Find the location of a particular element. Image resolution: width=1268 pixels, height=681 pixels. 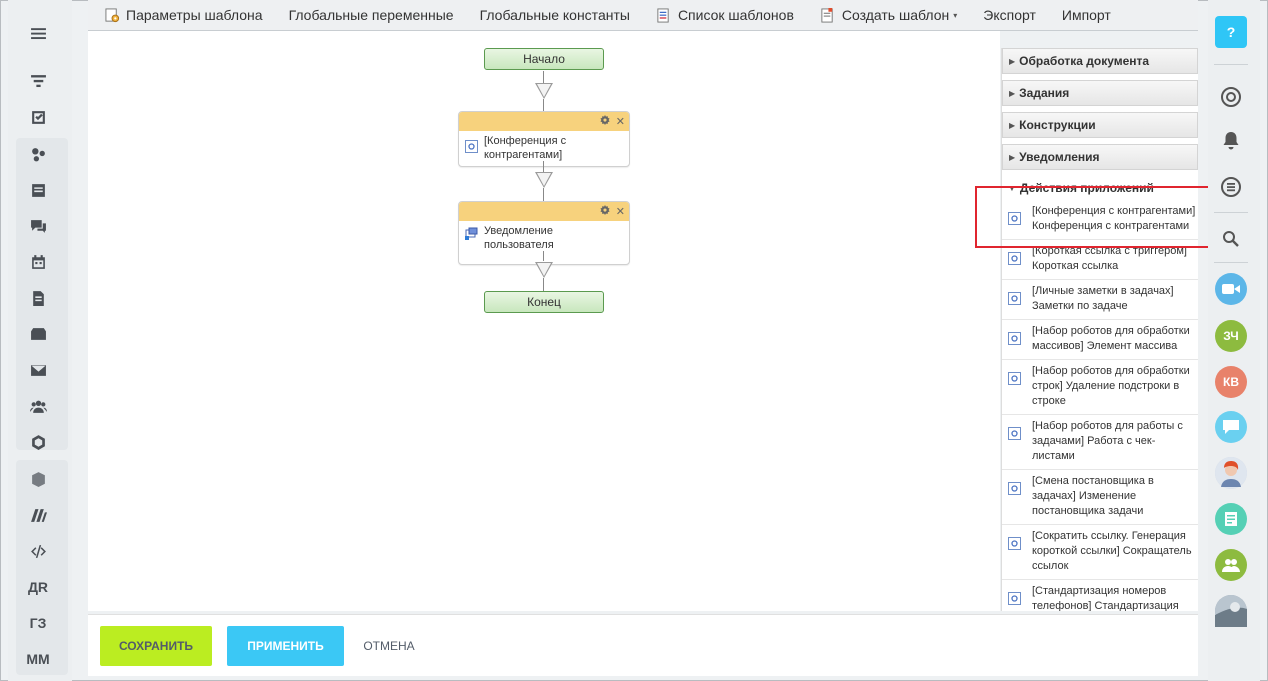

palette-section-document: ▶ Обработка документа is located at coordinates (1100, 61).